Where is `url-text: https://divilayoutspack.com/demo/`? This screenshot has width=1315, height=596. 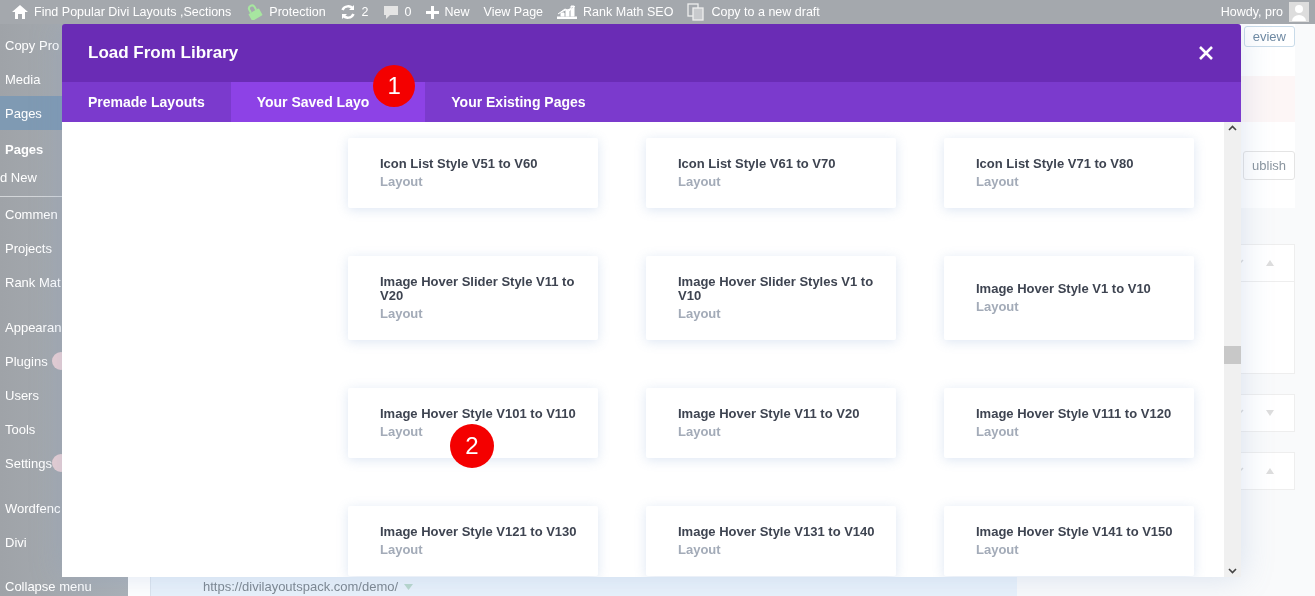 url-text: https://divilayoutspack.com/demo/ is located at coordinates (301, 586).